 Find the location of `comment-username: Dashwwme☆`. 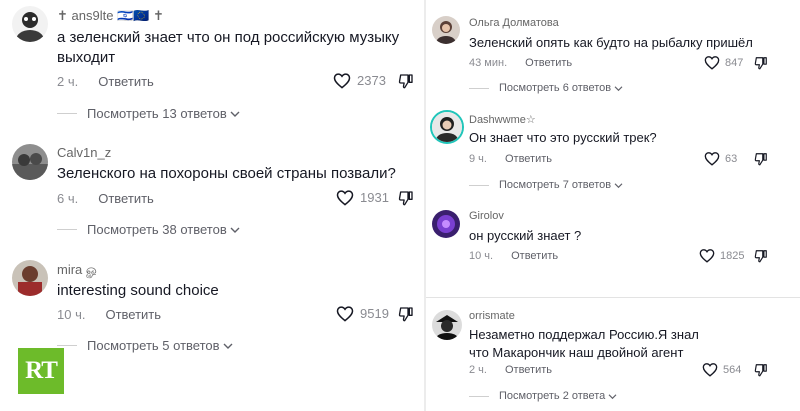

comment-username: Dashwwme☆ is located at coordinates (502, 119).